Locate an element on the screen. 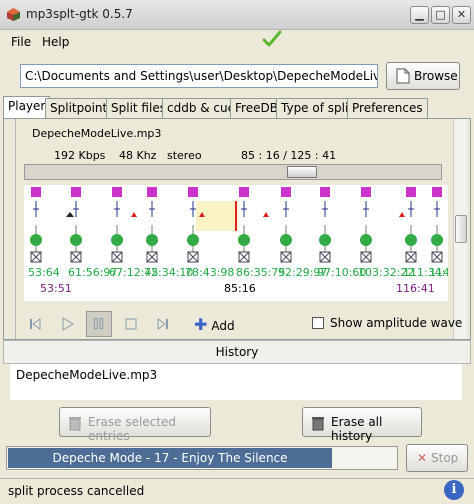  tab-freedb: FreeDB is located at coordinates (256, 108).